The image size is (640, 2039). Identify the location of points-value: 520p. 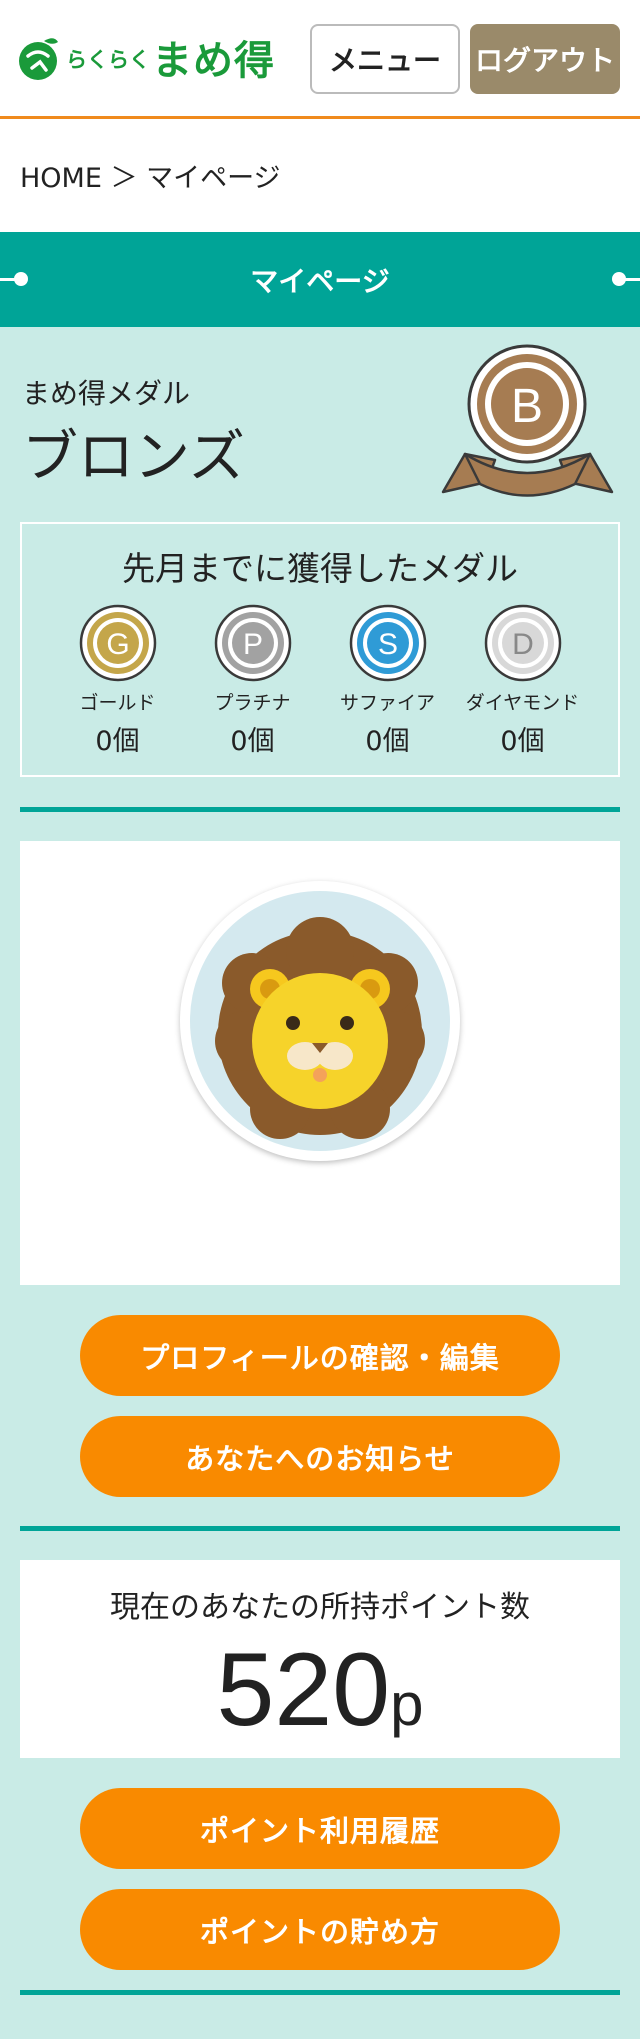
(320, 1690).